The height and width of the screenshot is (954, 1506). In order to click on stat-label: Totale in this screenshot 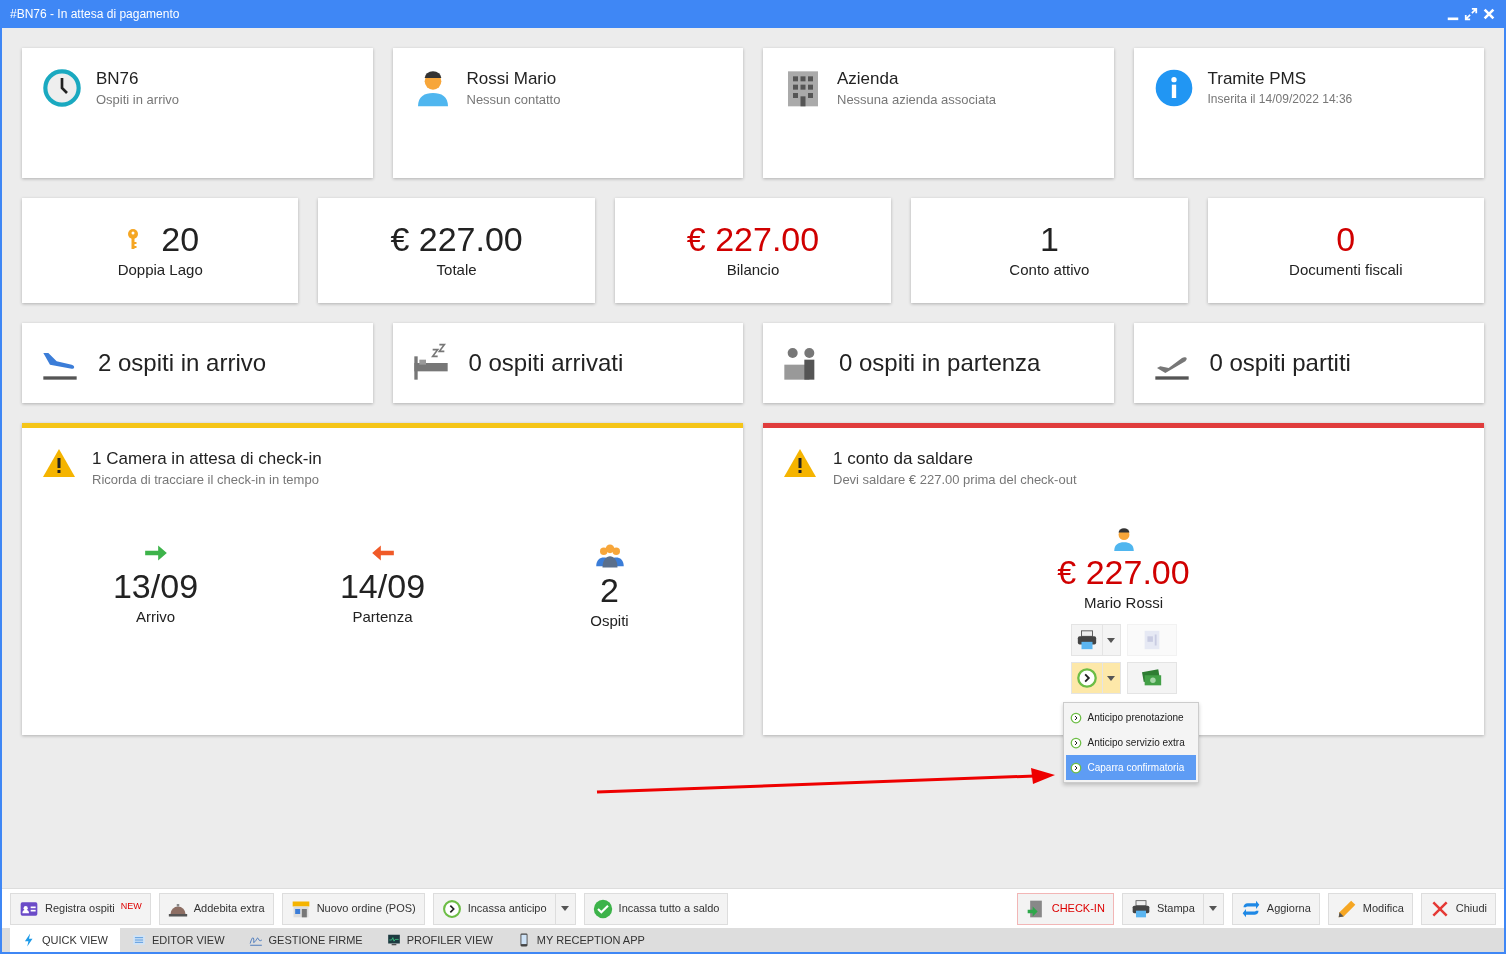, I will do `click(456, 270)`.